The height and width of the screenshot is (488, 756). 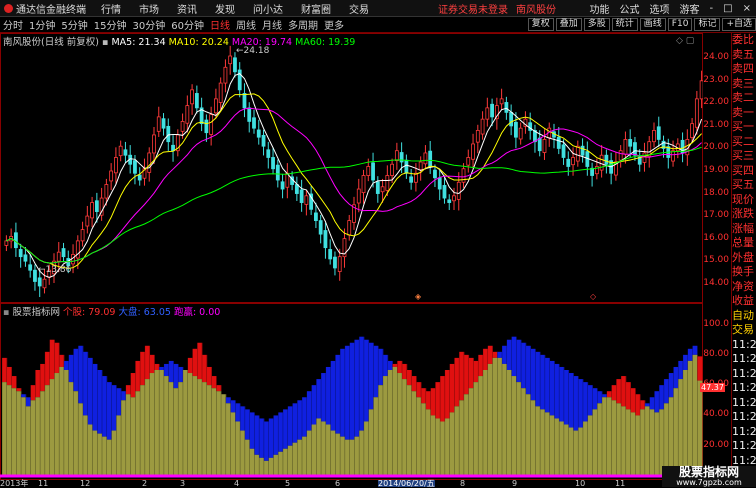 I want to click on date-tick: 4, so click(x=237, y=483).